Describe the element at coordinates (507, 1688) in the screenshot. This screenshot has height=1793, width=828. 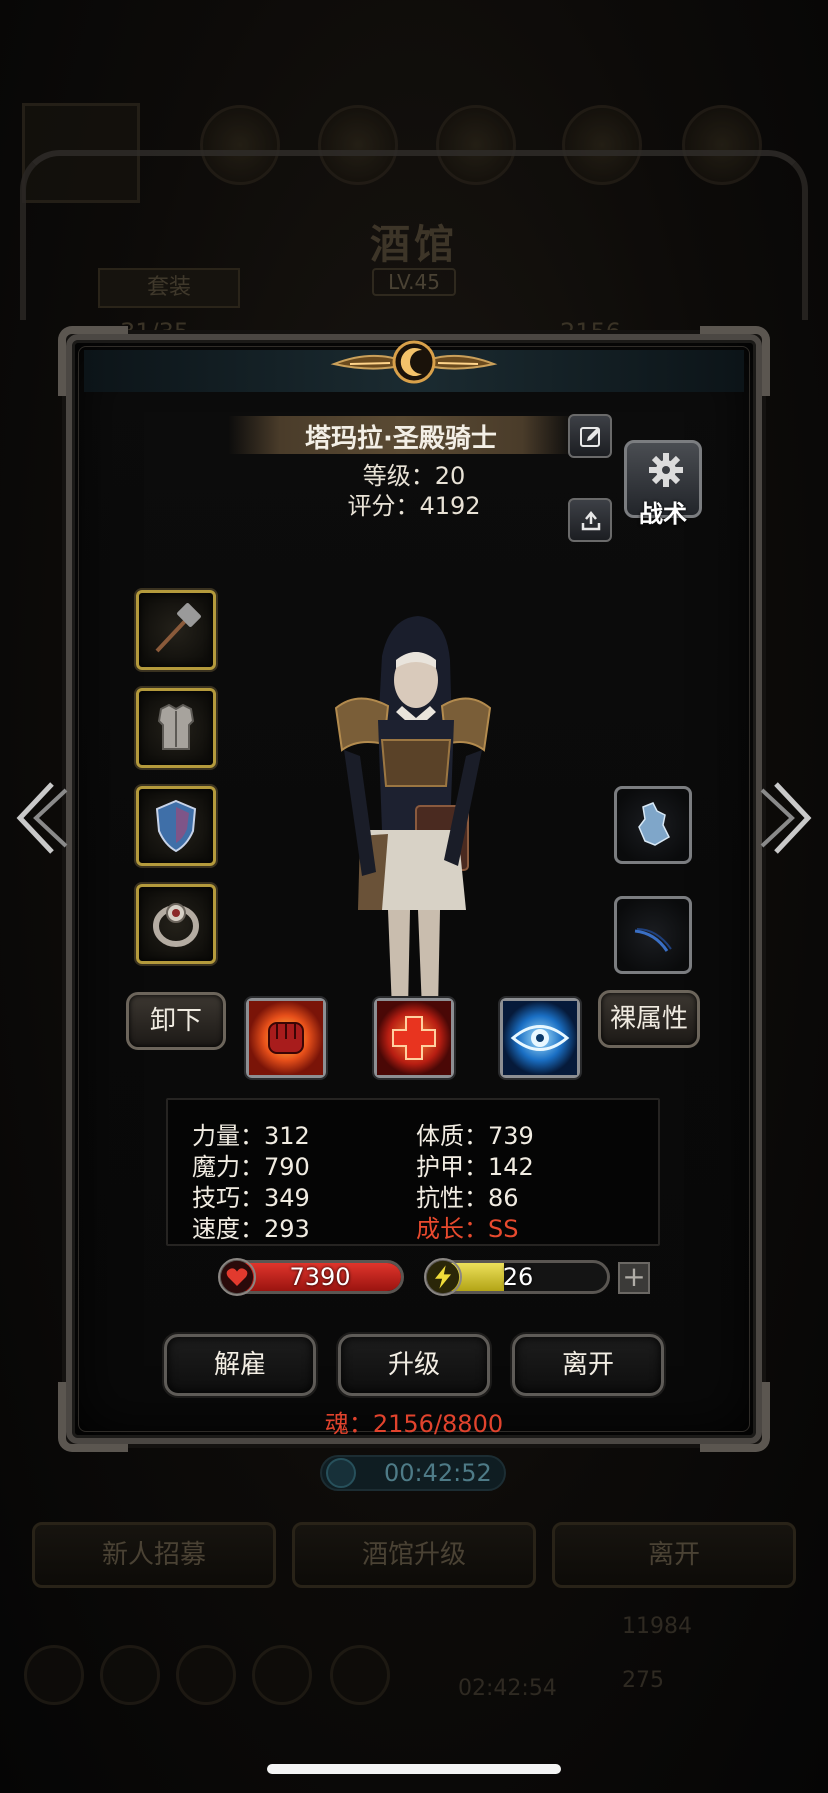
I see `background-bottom-timer: 02:42:54` at that location.